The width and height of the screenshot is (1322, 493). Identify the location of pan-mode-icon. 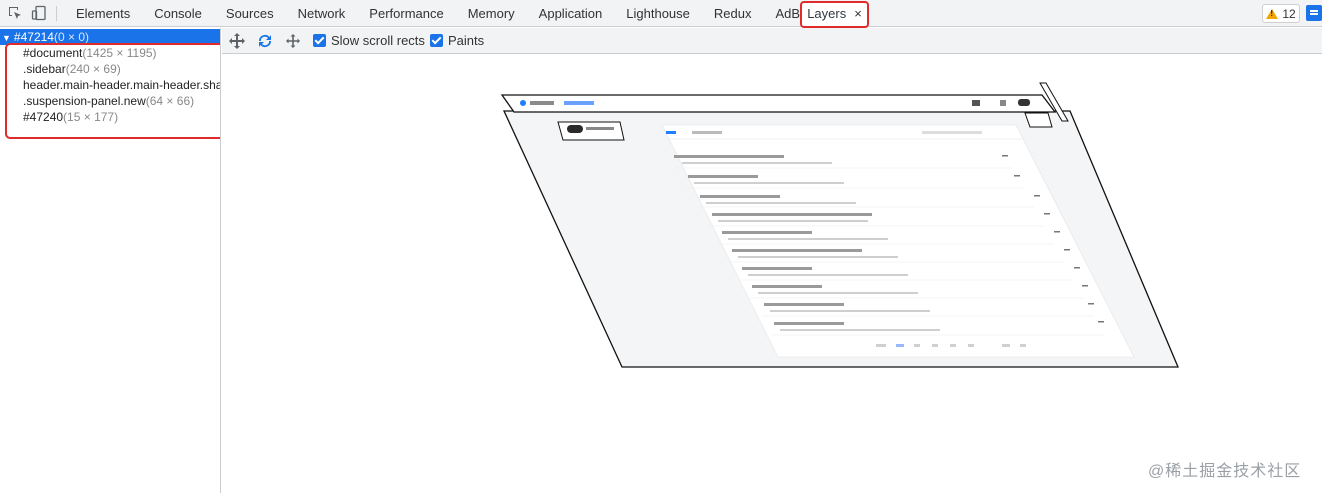
(237, 41).